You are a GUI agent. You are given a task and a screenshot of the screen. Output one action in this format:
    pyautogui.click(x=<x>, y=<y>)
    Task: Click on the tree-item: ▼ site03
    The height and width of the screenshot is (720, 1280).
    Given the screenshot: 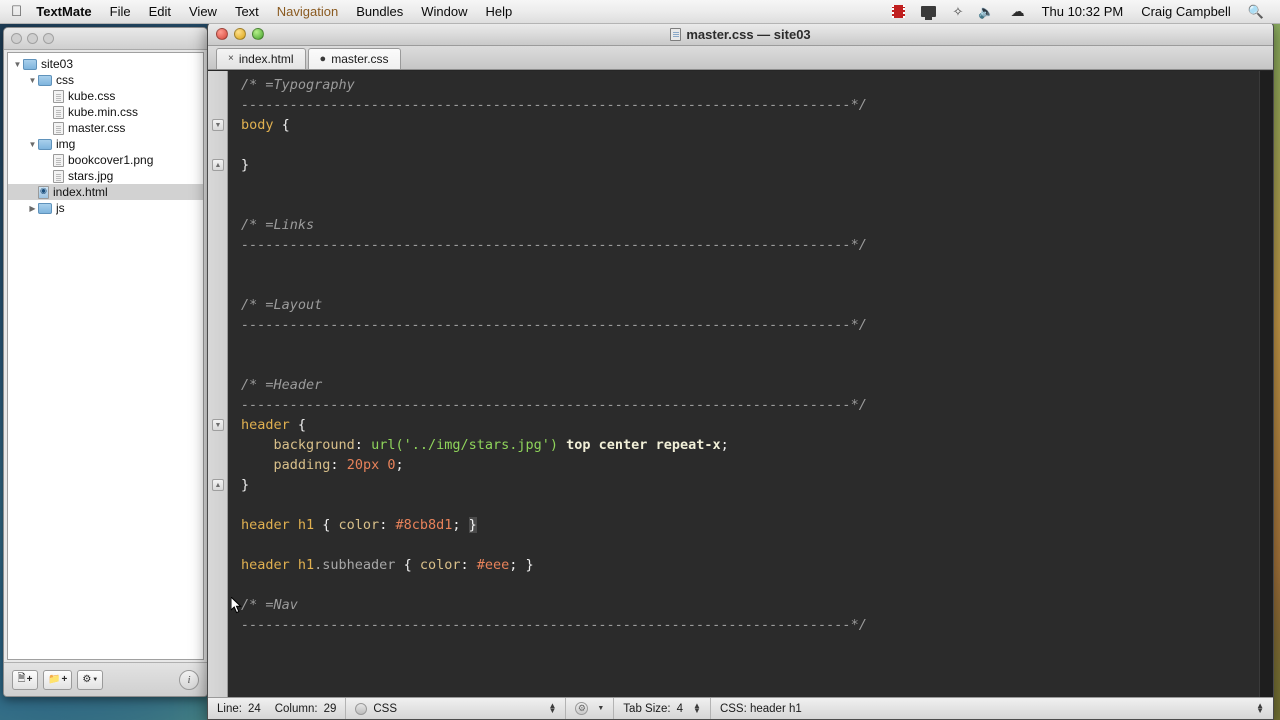 What is the action you would take?
    pyautogui.click(x=105, y=64)
    